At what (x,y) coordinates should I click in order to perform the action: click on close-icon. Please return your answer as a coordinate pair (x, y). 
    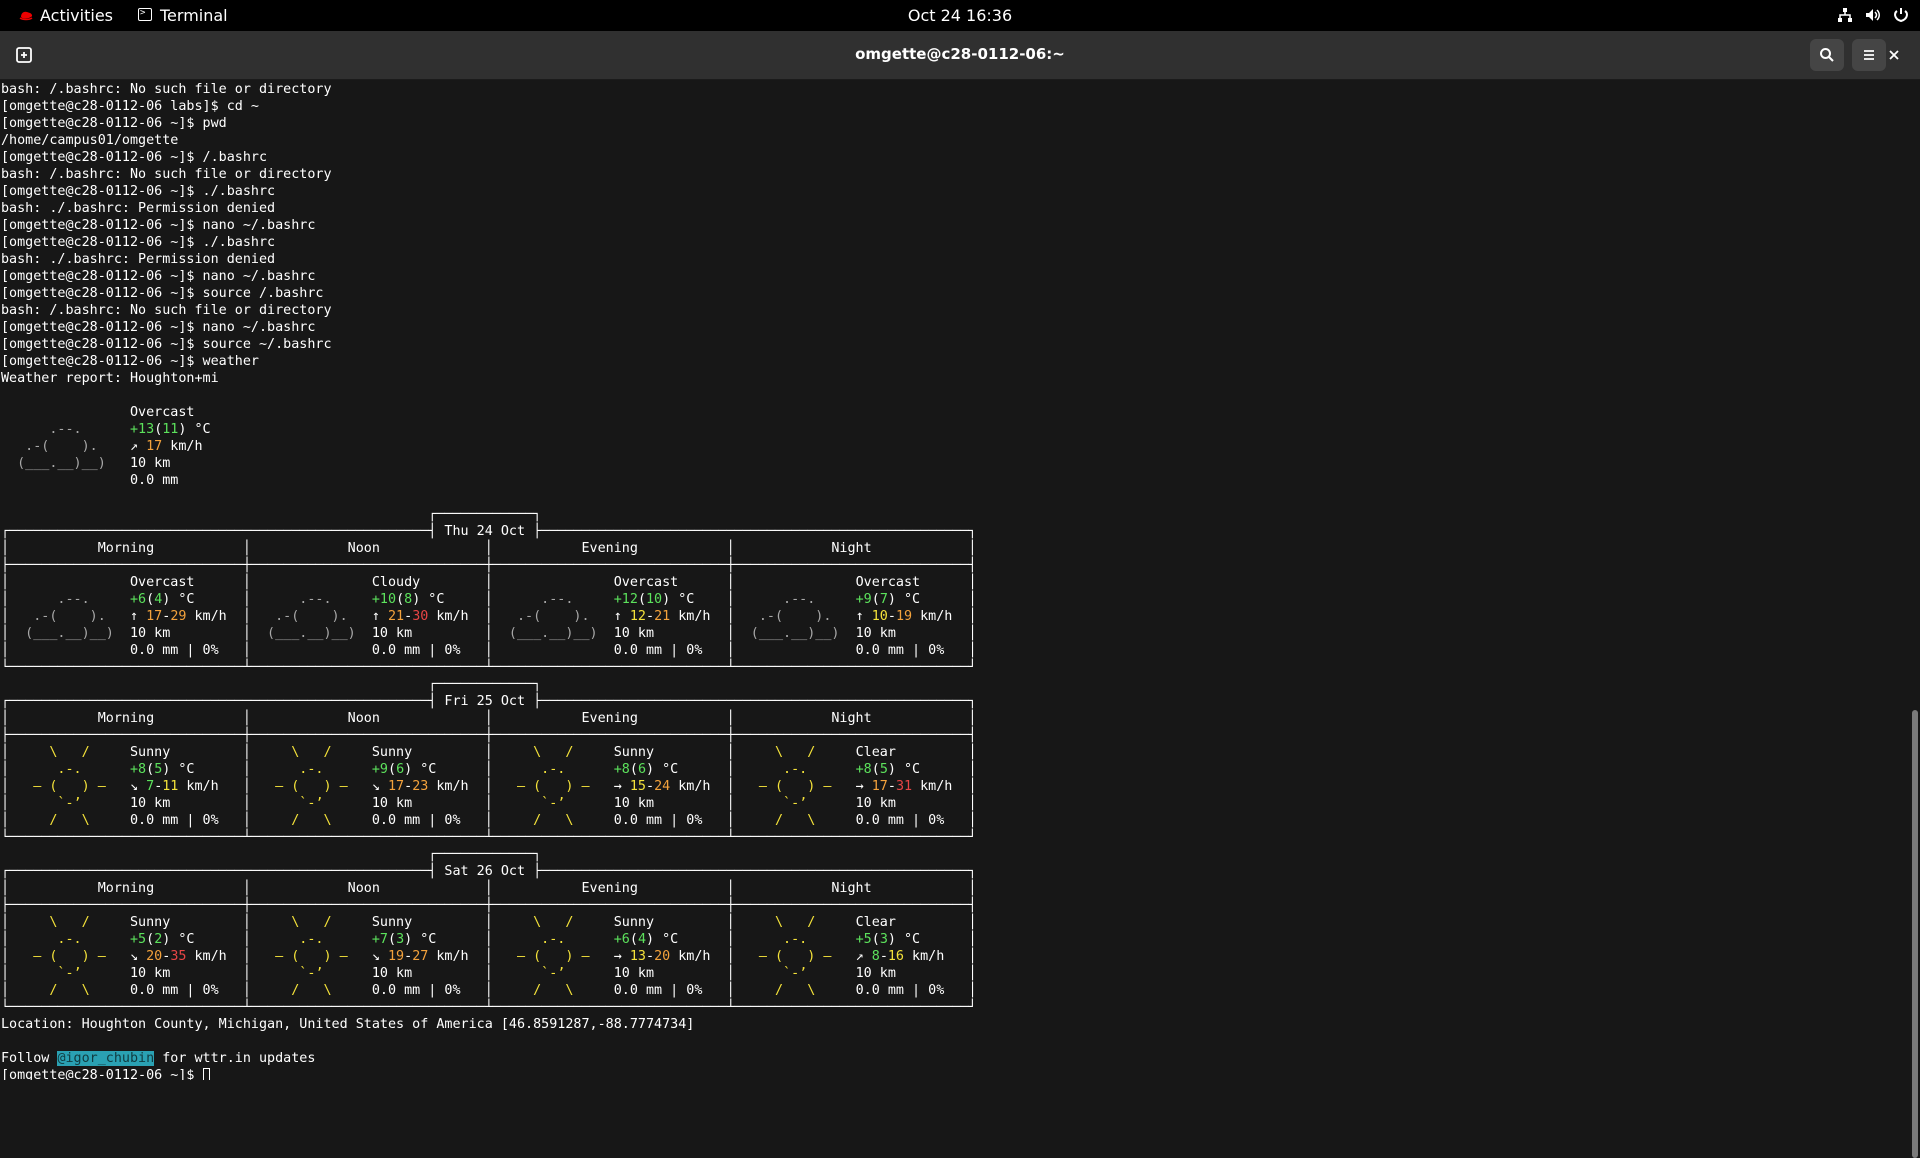
    Looking at the image, I should click on (1894, 55).